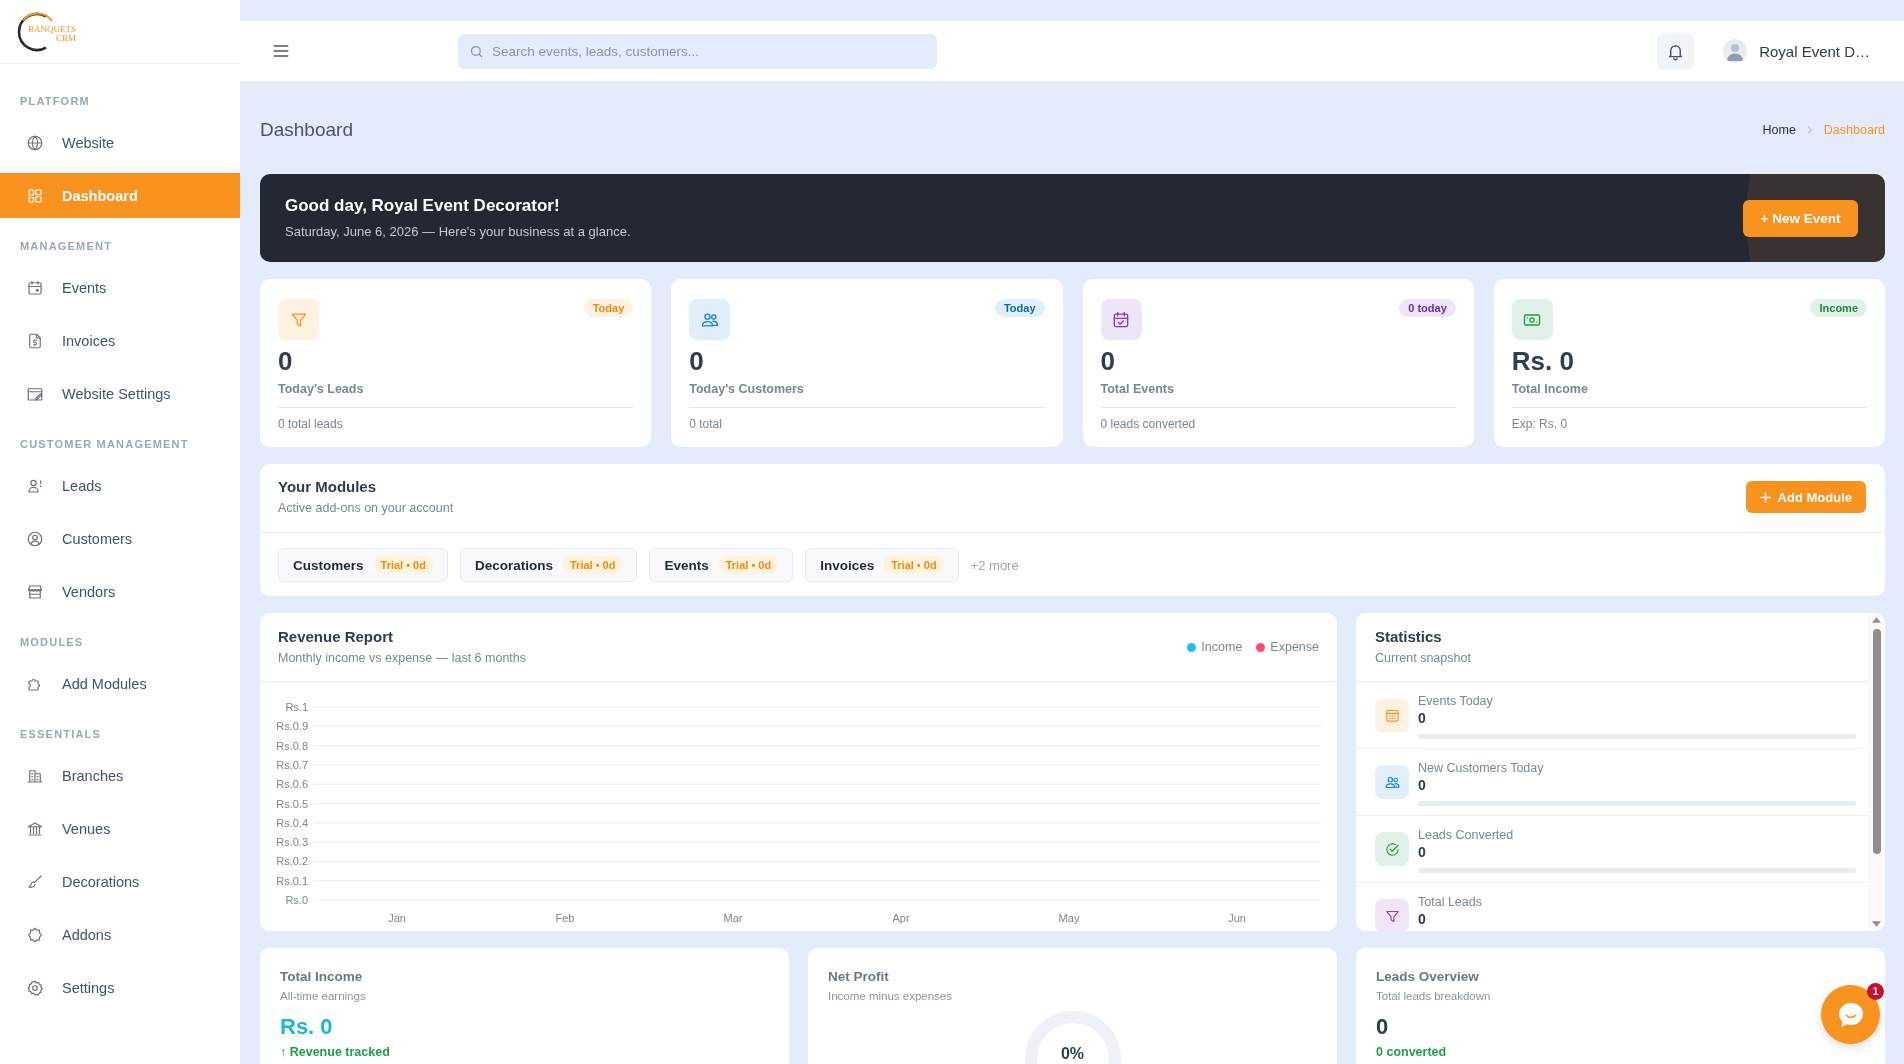  What do you see at coordinates (296, 900) in the screenshot?
I see `y-axis-label: Rs.0` at bounding box center [296, 900].